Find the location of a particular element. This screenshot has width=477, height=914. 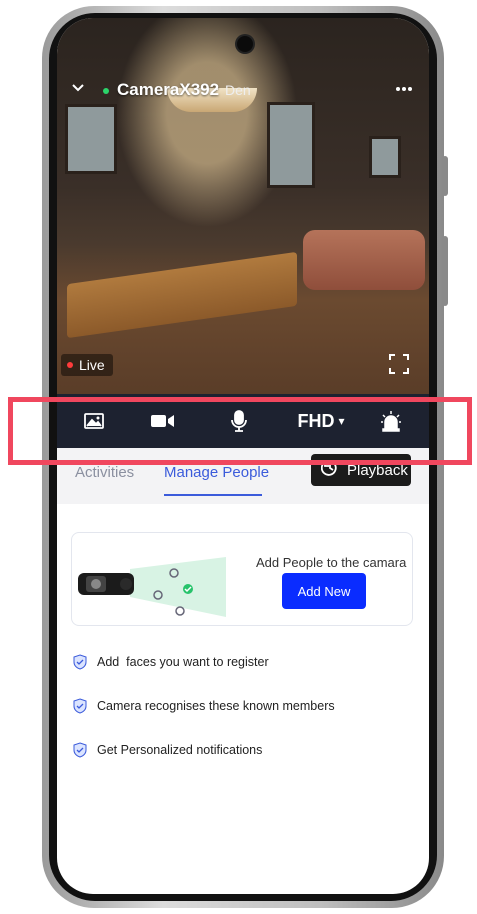

fullscreen-icon is located at coordinates (399, 364).